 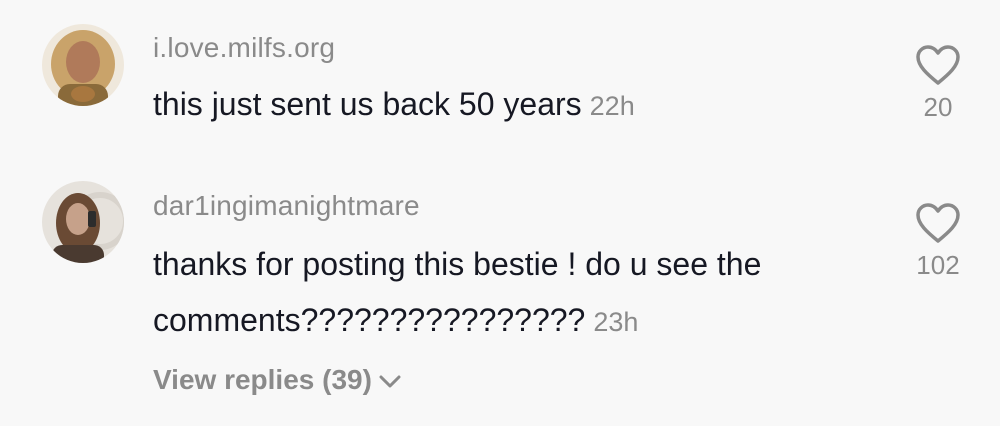 I want to click on comment-username: dar1ingimanightmare, so click(x=286, y=206).